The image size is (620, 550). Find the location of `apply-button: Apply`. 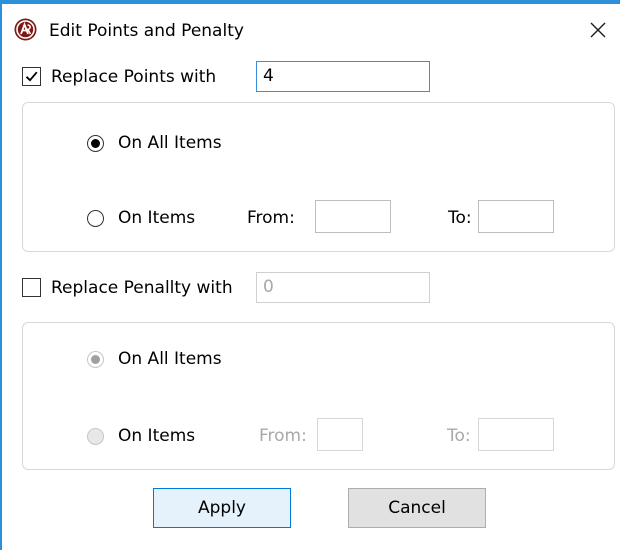

apply-button: Apply is located at coordinates (222, 508).